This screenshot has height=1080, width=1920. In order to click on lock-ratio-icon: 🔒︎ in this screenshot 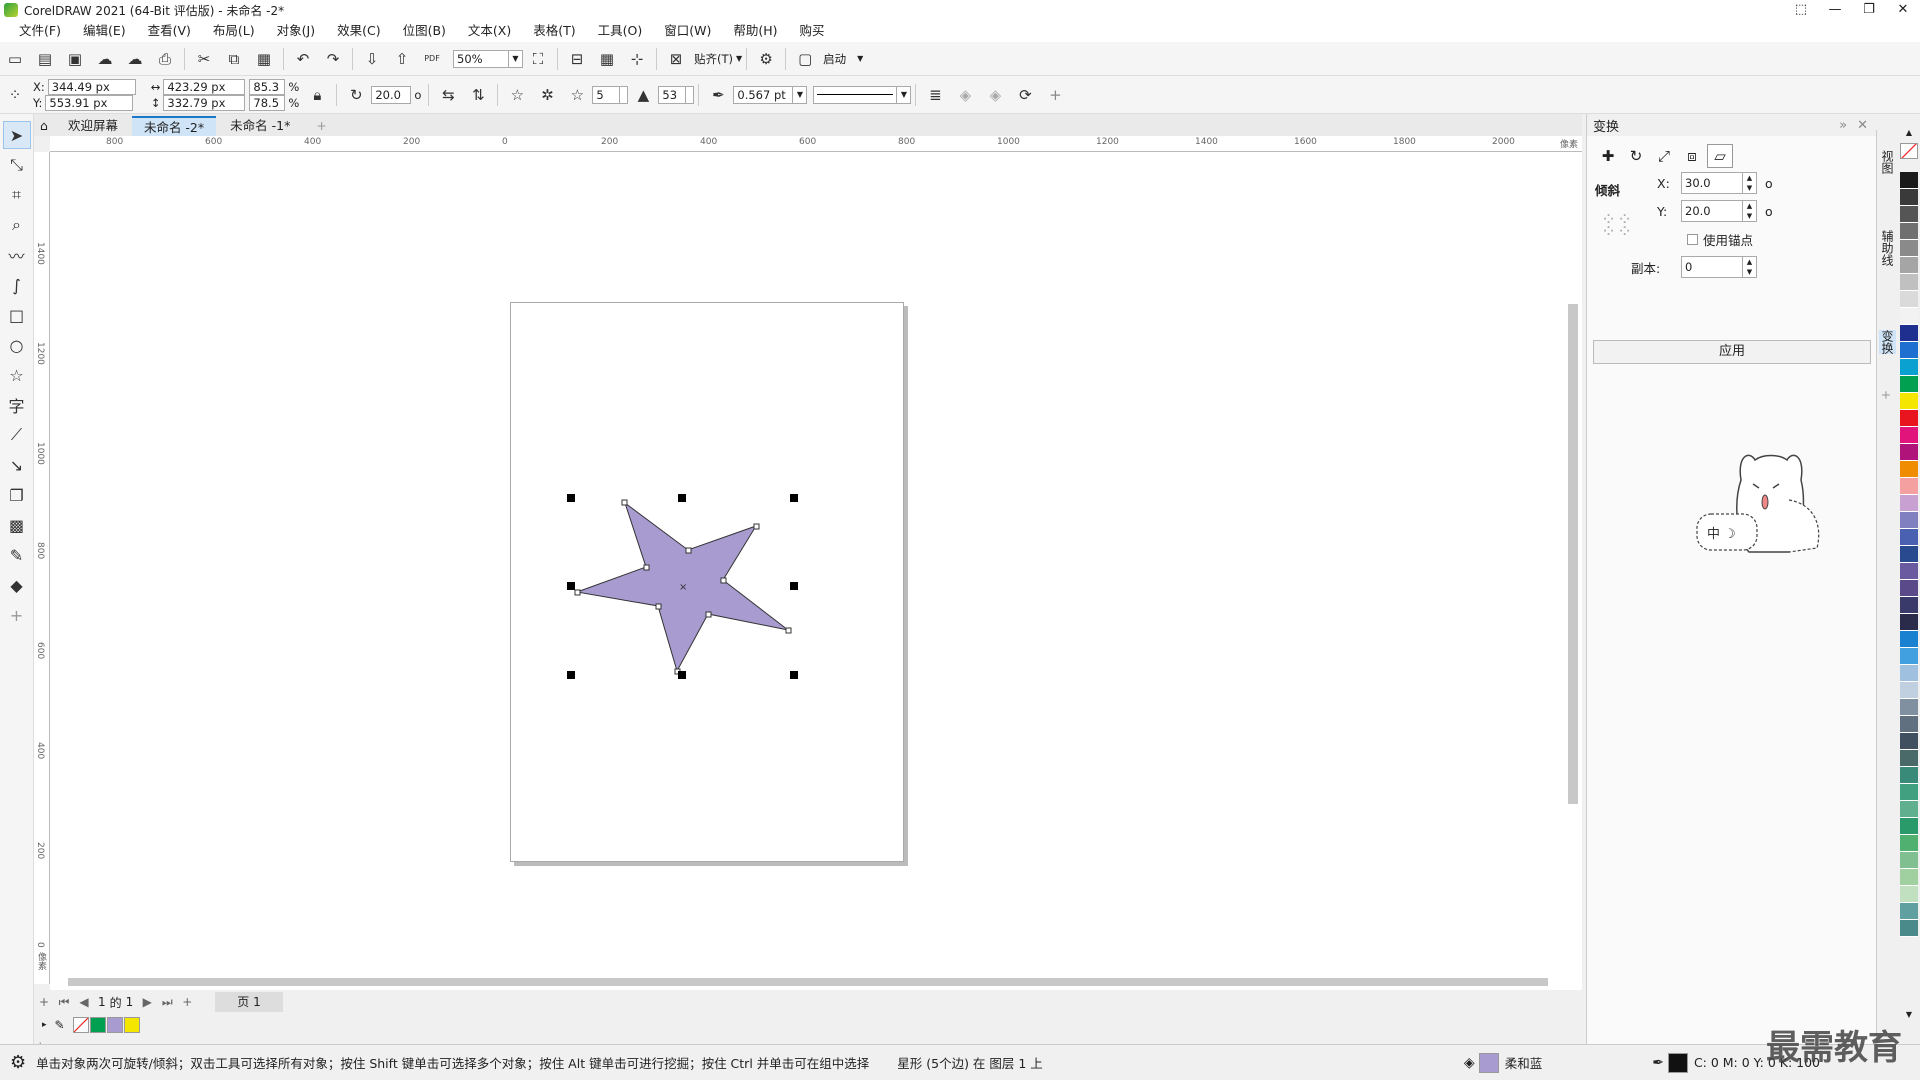, I will do `click(317, 95)`.